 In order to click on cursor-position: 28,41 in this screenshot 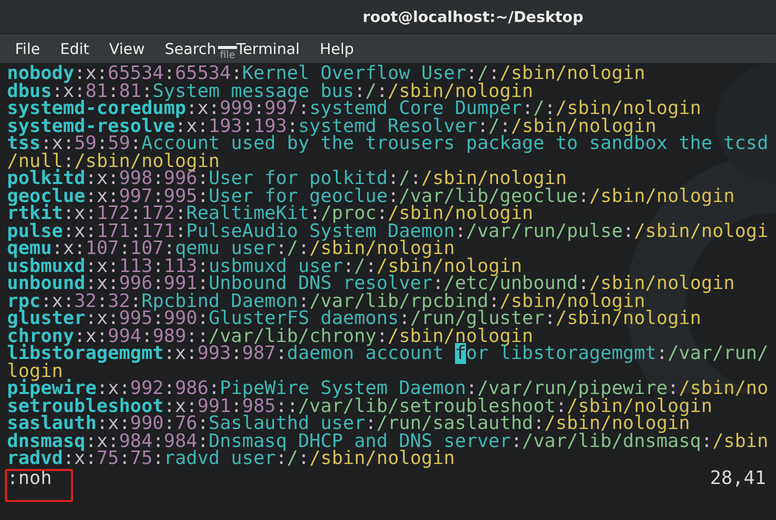, I will do `click(738, 478)`.